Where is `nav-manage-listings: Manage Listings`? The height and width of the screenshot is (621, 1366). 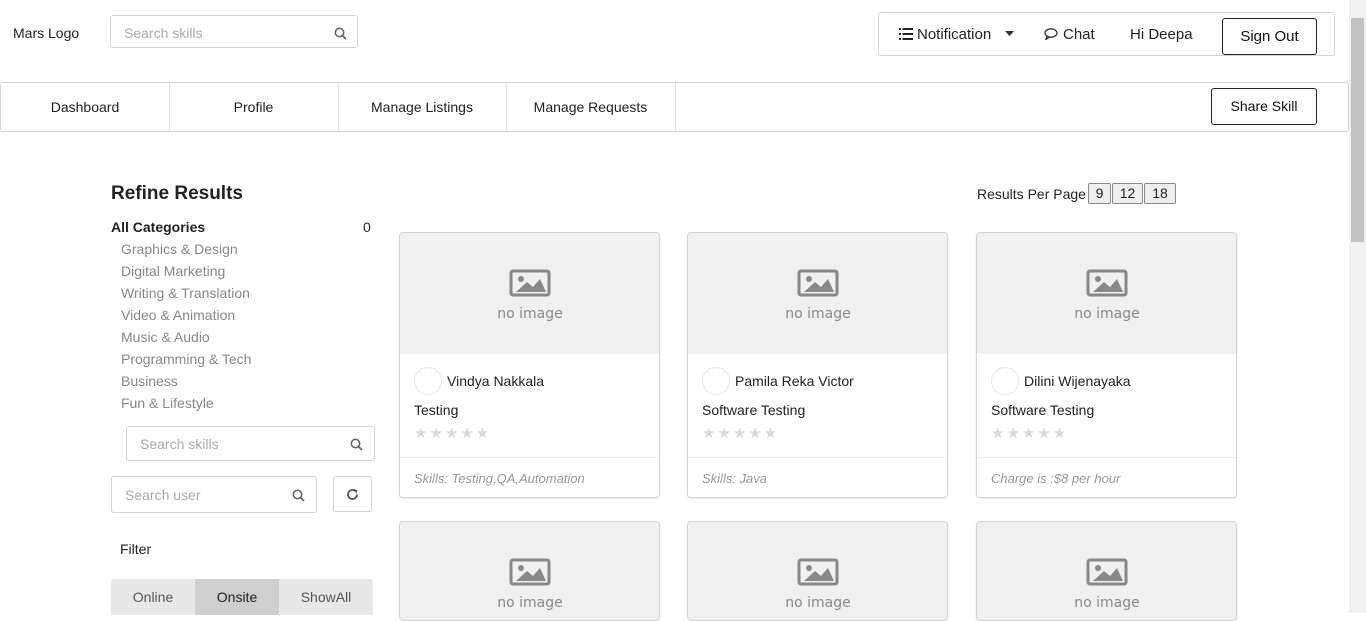 nav-manage-listings: Manage Listings is located at coordinates (422, 107).